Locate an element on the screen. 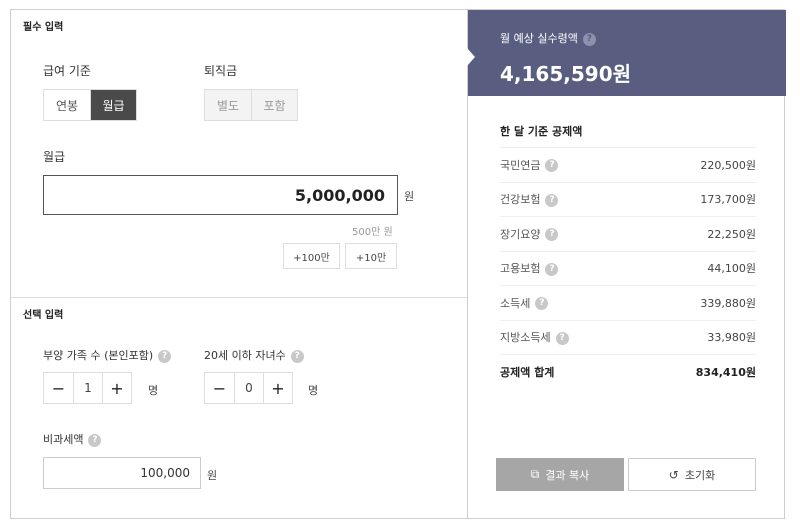  copy-icon: ⧉ is located at coordinates (535, 474).